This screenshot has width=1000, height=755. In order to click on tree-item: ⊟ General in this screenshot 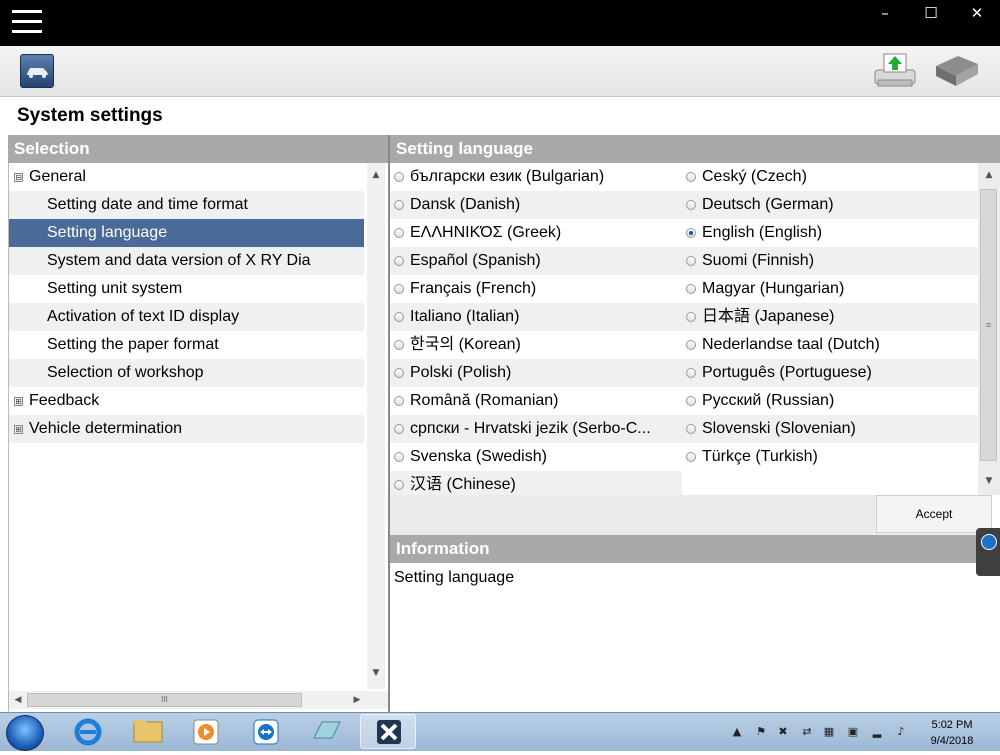, I will do `click(186, 177)`.